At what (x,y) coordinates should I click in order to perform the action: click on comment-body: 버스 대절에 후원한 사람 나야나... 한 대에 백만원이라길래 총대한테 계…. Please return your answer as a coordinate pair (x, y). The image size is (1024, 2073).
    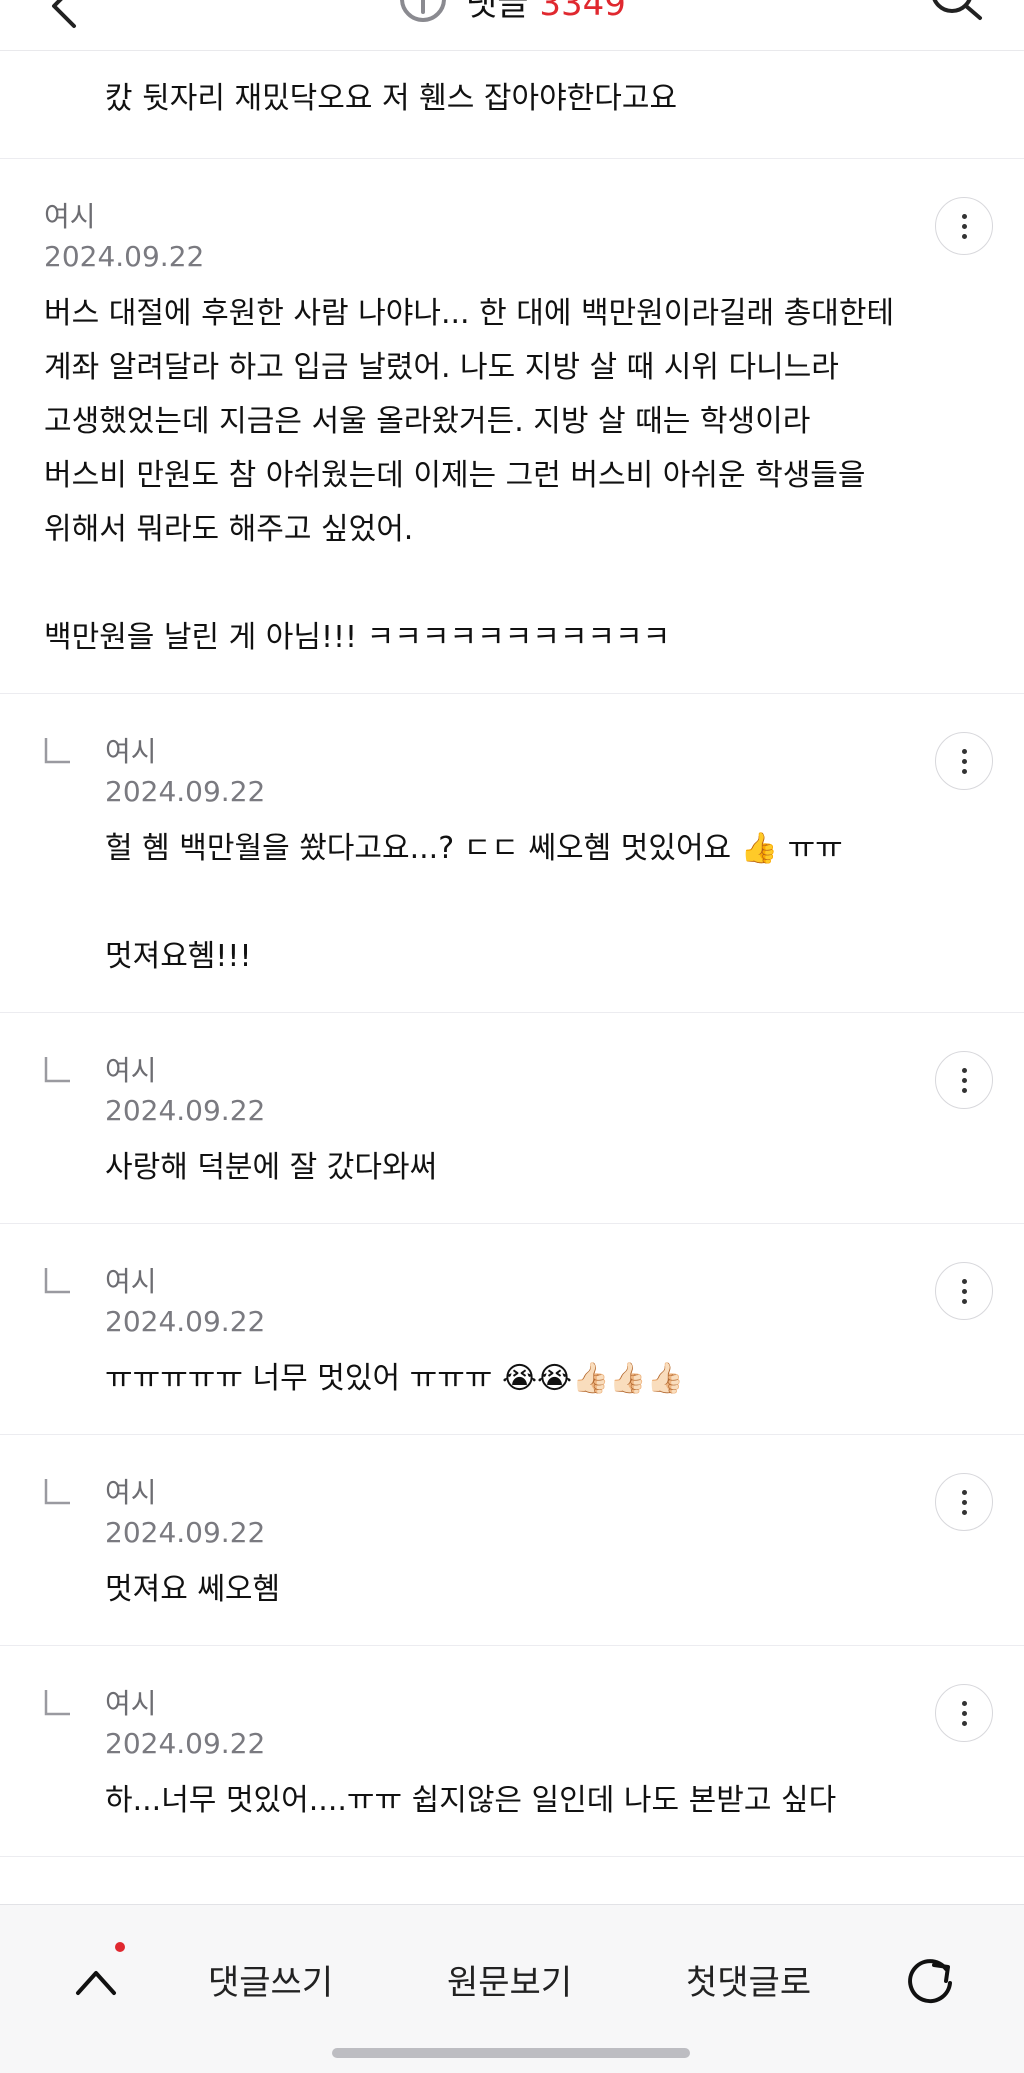
    Looking at the image, I should click on (469, 475).